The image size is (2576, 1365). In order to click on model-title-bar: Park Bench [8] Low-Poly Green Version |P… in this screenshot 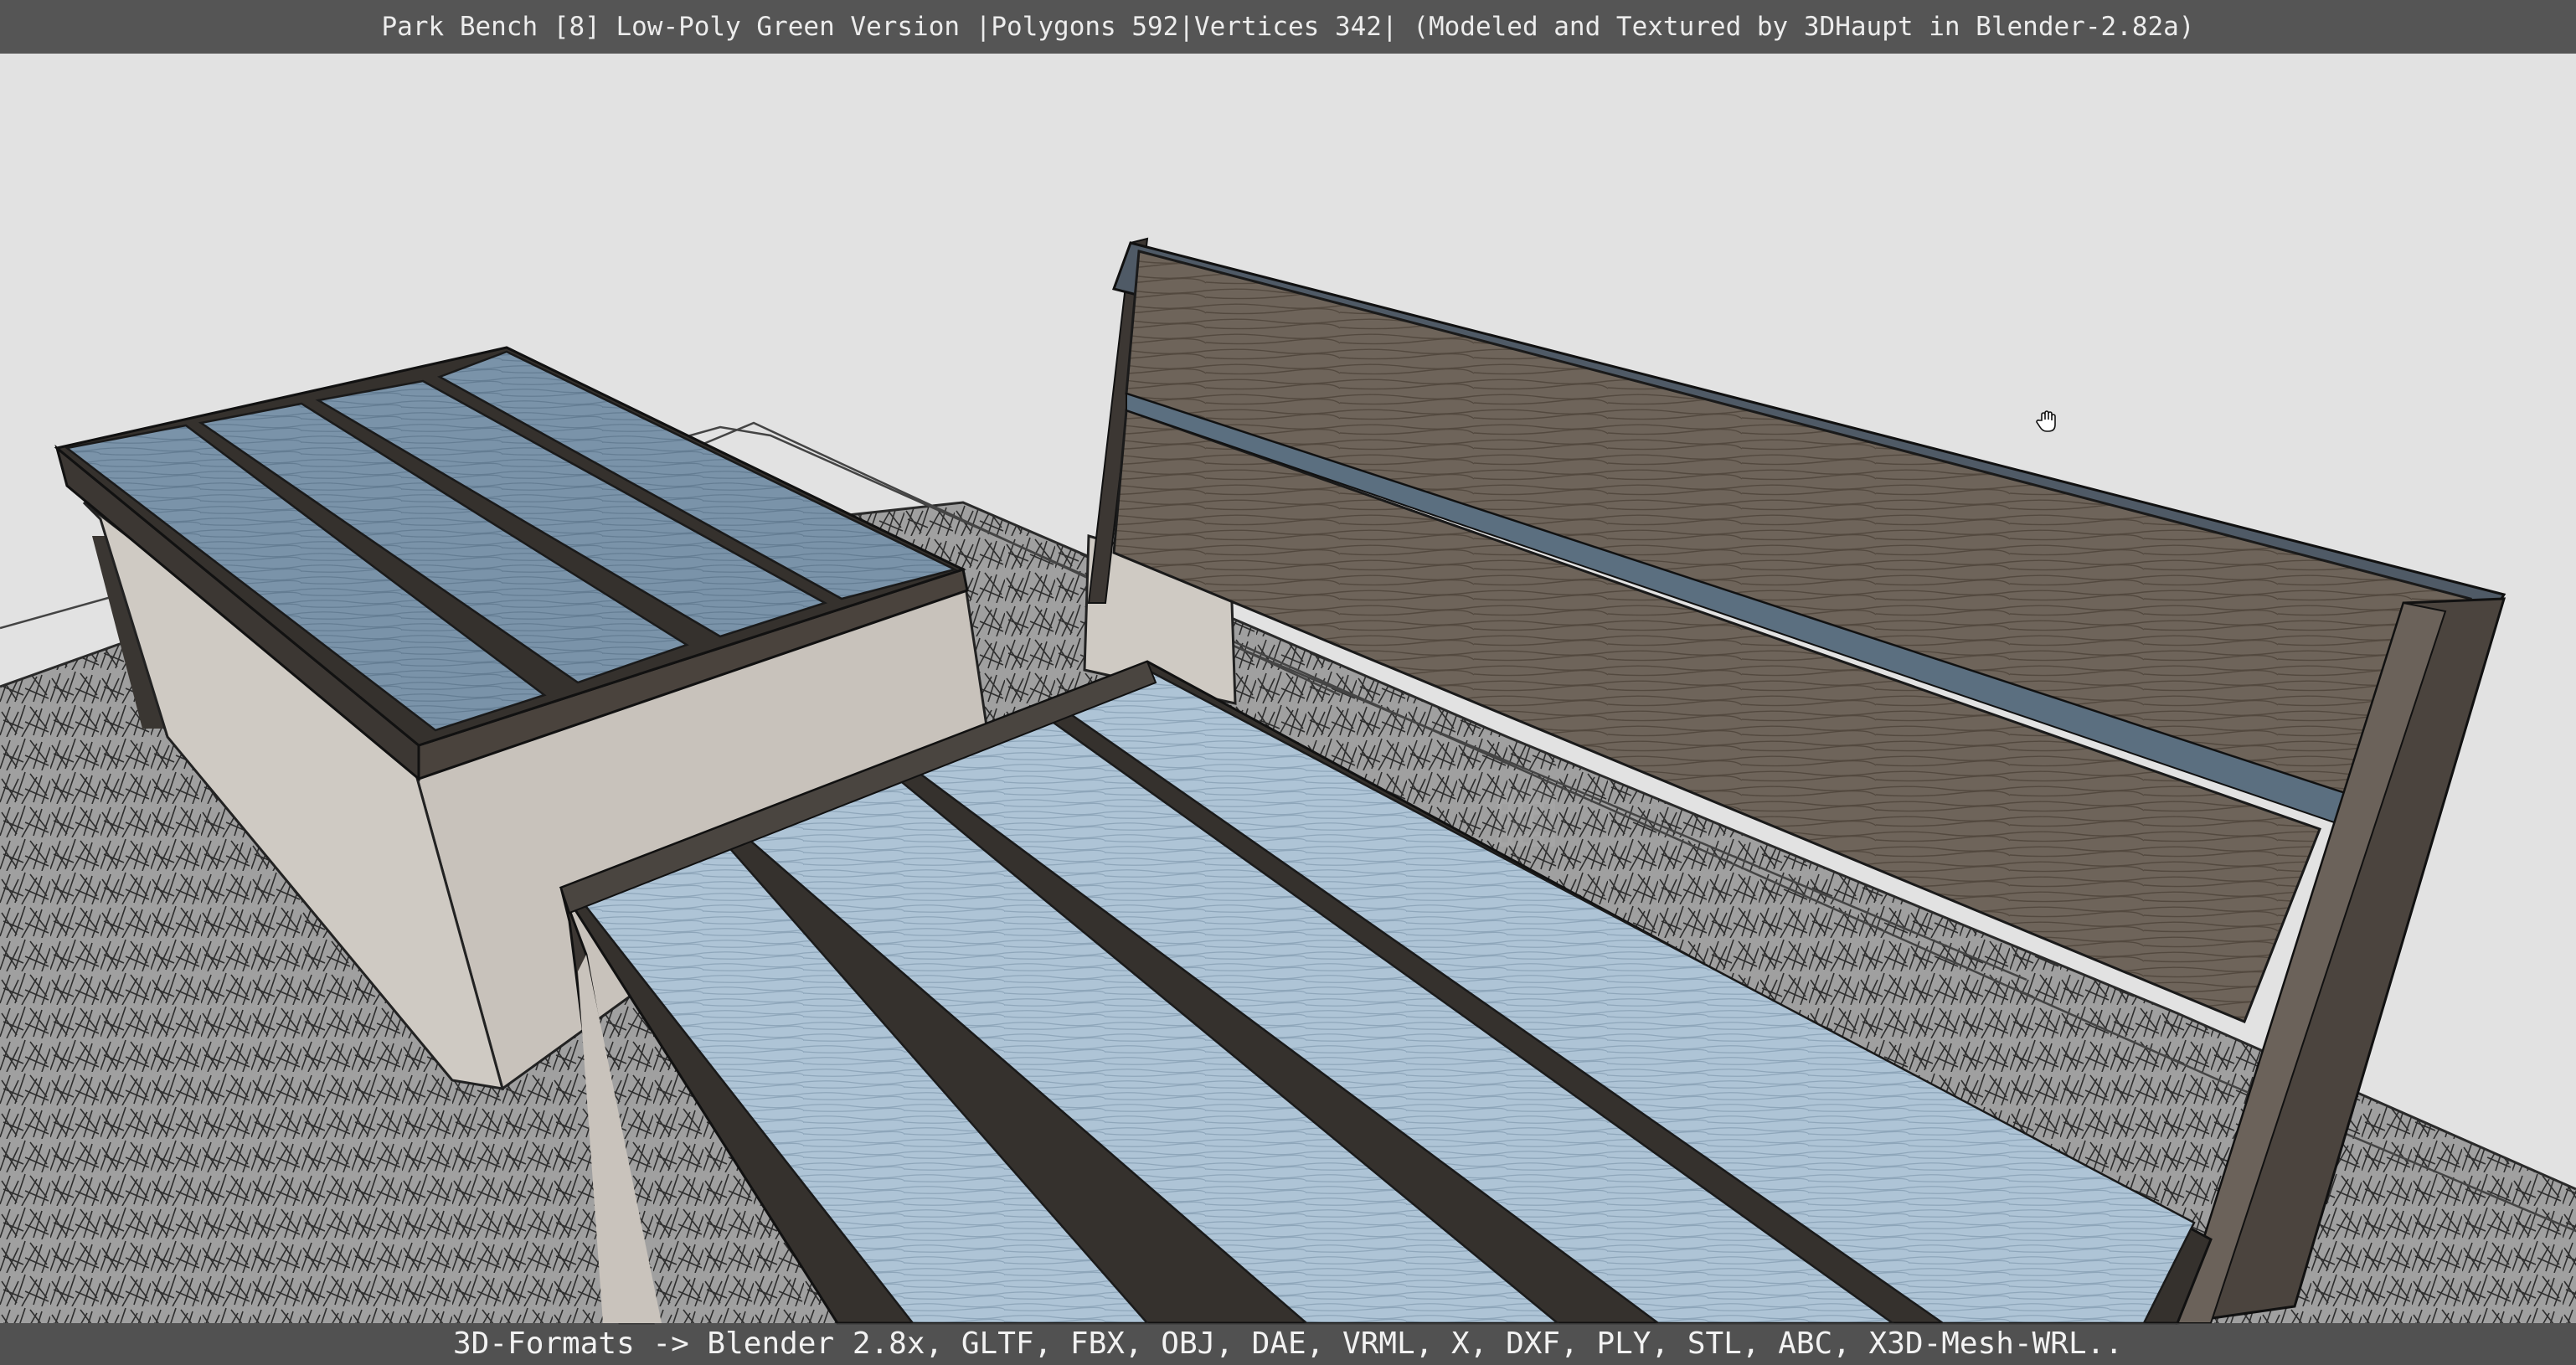, I will do `click(1288, 27)`.